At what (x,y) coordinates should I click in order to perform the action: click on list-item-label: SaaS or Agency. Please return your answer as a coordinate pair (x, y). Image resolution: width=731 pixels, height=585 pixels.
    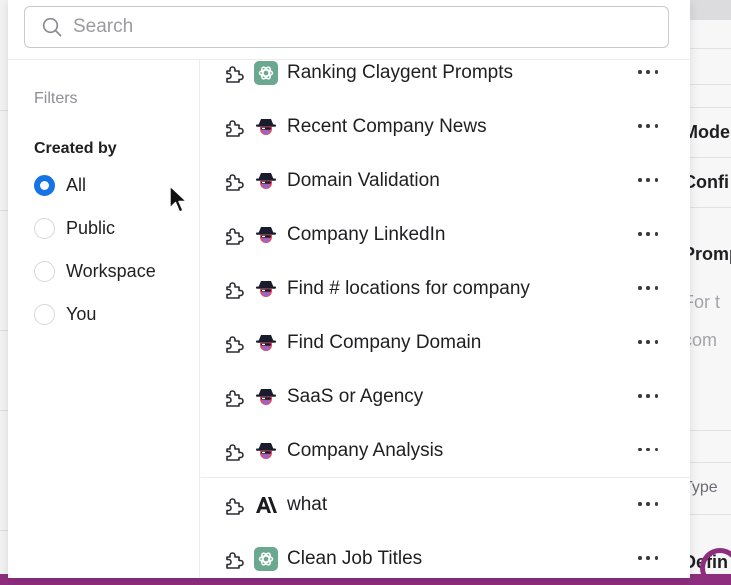
    Looking at the image, I should click on (355, 396).